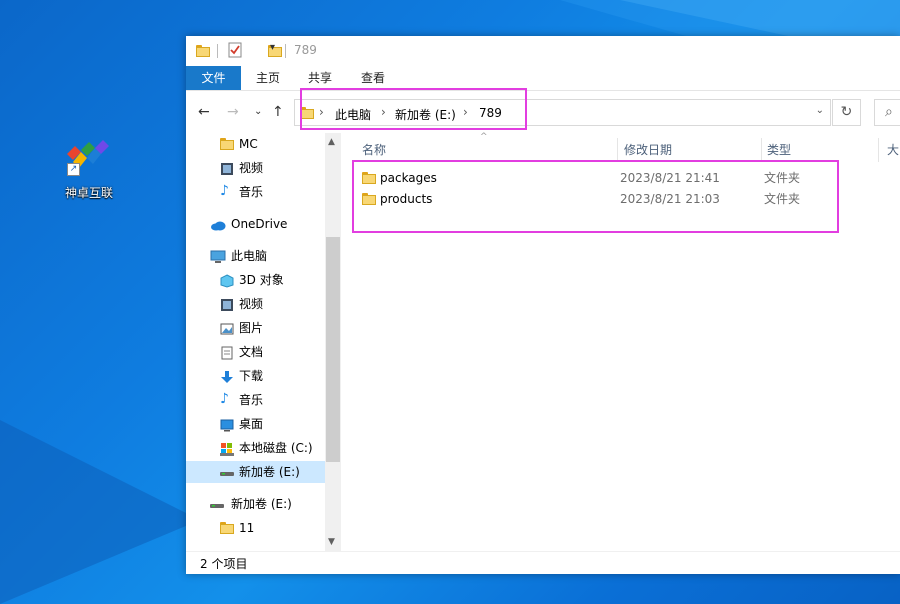 The height and width of the screenshot is (604, 900). I want to click on scrollbar-thumb, so click(333, 349).